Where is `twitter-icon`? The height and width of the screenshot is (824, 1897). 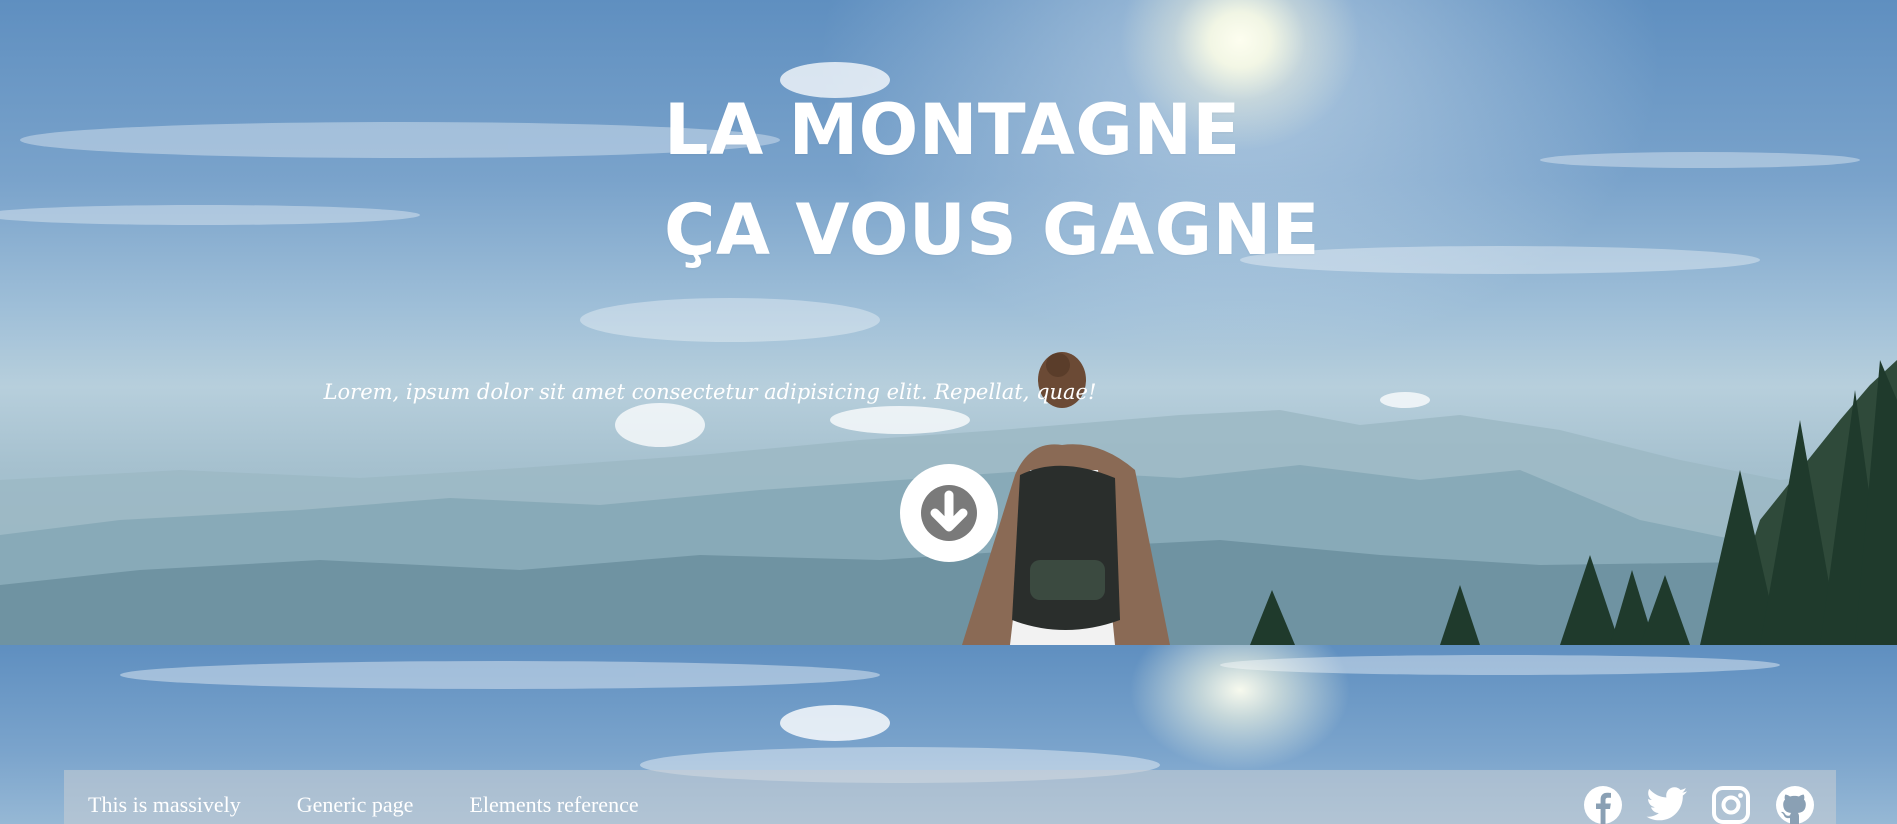 twitter-icon is located at coordinates (1666, 804).